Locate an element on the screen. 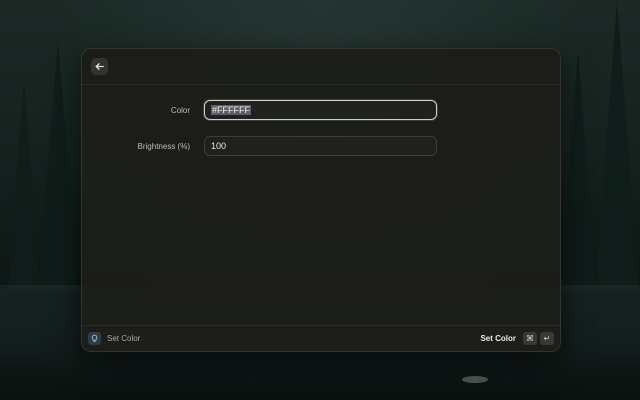  command-title: Set Color is located at coordinates (124, 338).